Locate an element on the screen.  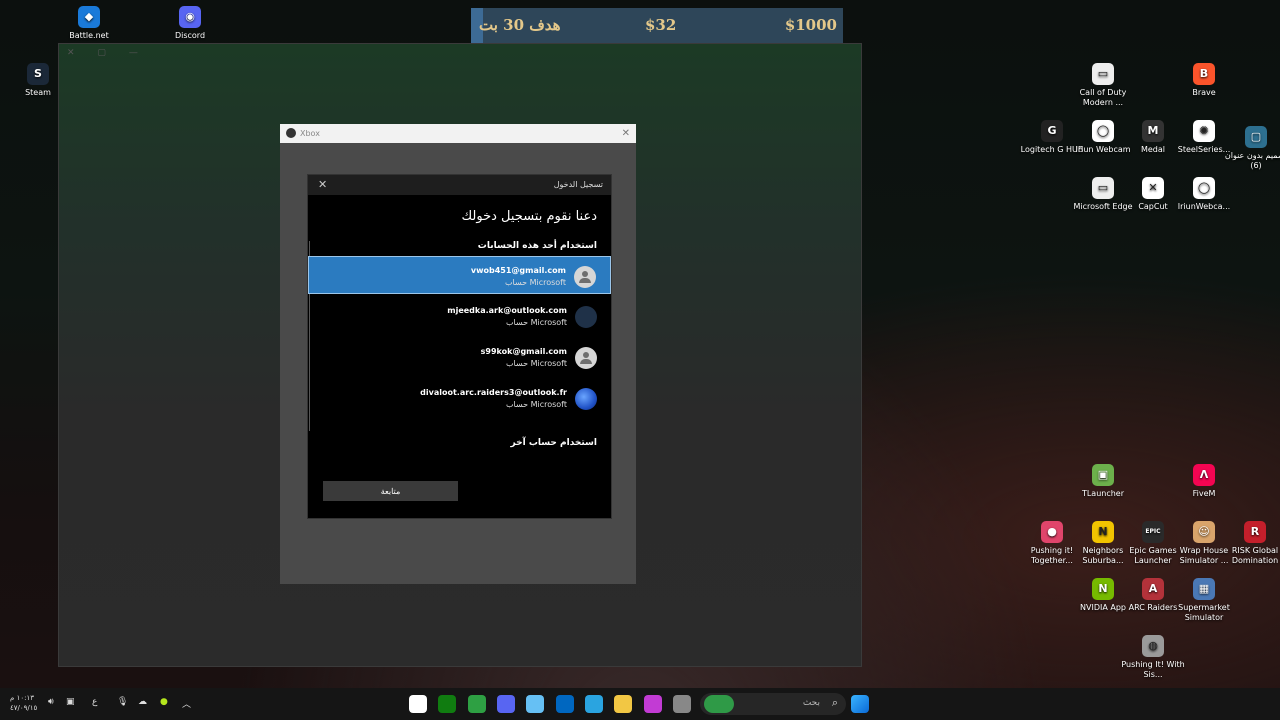
desktop-icon-label: تصميم بدون عنوان (6) is located at coordinates (1252, 160).